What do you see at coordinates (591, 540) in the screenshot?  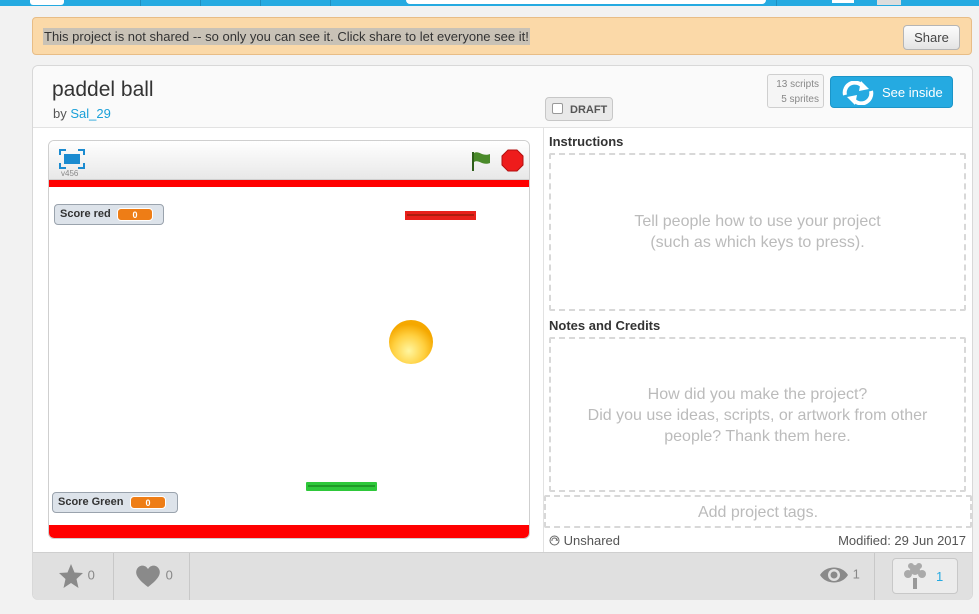 I see `unshared-label: Unshared` at bounding box center [591, 540].